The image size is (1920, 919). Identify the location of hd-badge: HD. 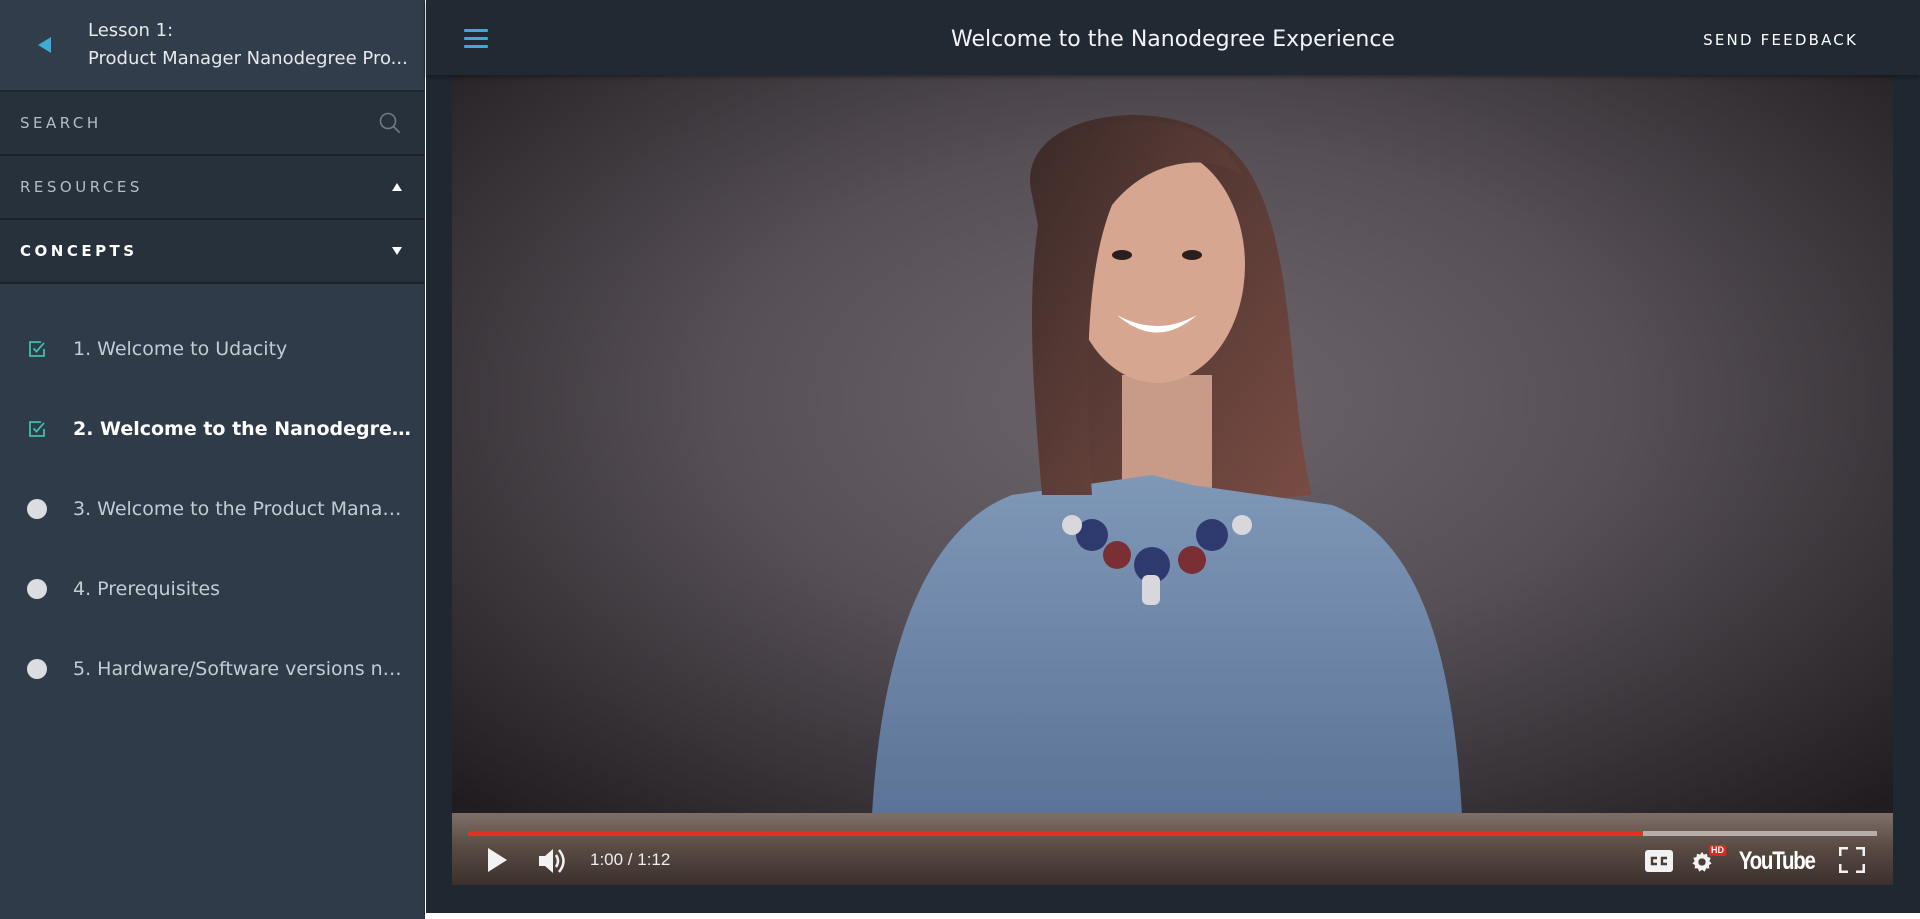
(1717, 850).